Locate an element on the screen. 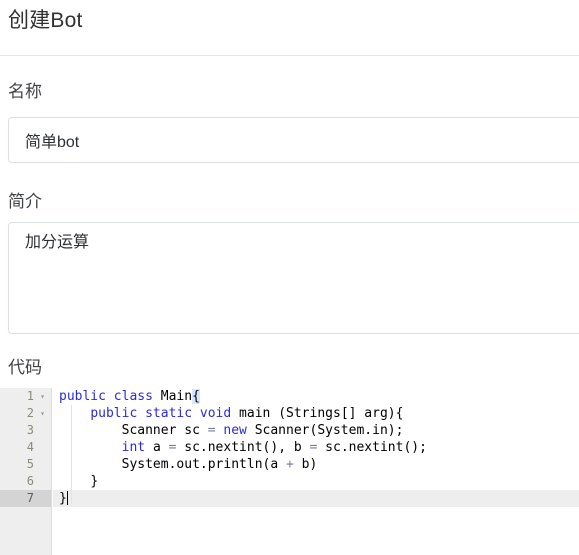  header-divider is located at coordinates (289, 55).